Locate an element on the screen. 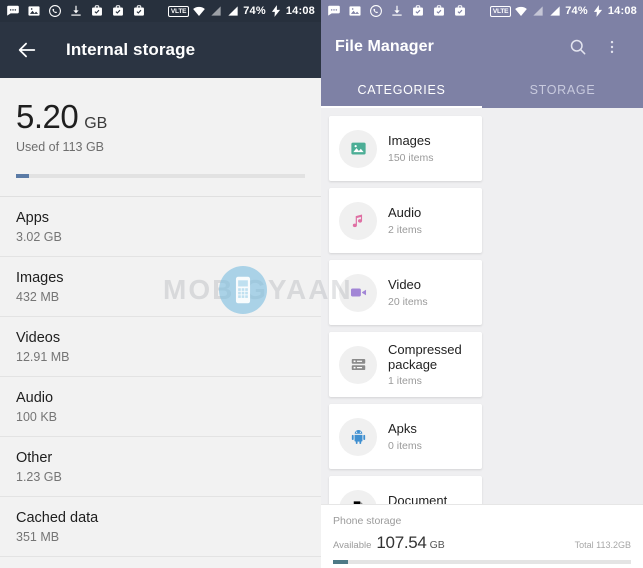 This screenshot has width=643, height=568. storage-list-item: Cached data 351 MB is located at coordinates (160, 527).